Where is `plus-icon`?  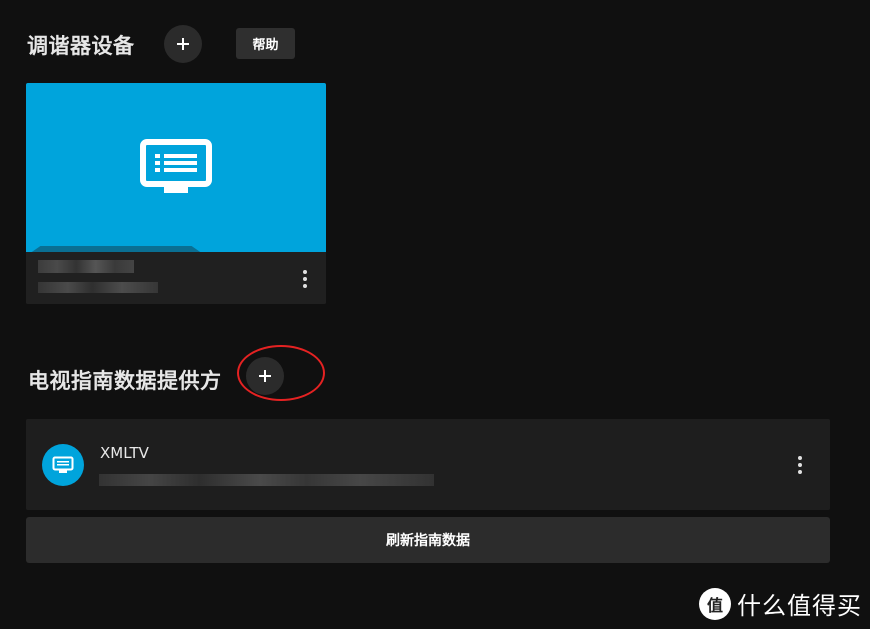 plus-icon is located at coordinates (183, 44).